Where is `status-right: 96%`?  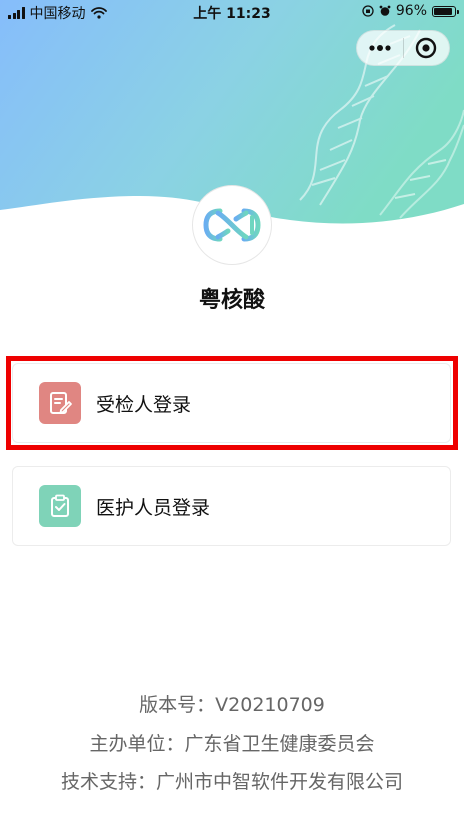
status-right: 96% is located at coordinates (410, 11).